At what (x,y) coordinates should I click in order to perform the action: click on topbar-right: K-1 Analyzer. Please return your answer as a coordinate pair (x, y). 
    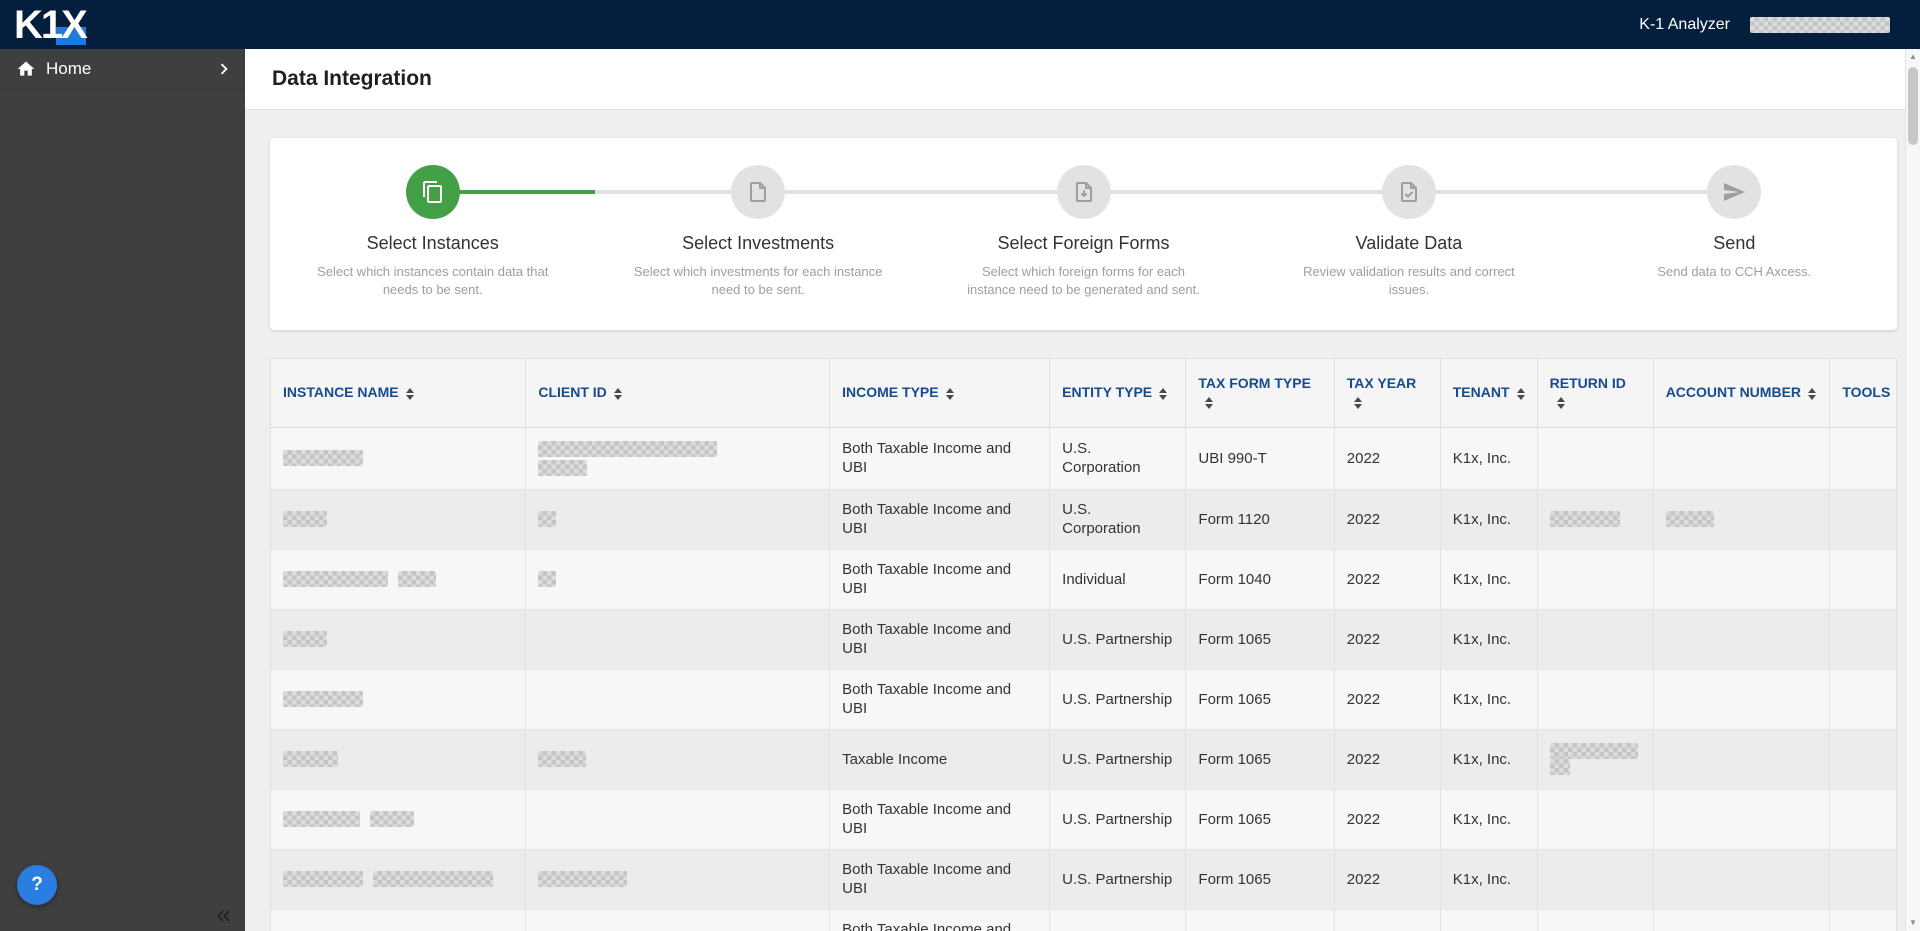
    Looking at the image, I should click on (1764, 25).